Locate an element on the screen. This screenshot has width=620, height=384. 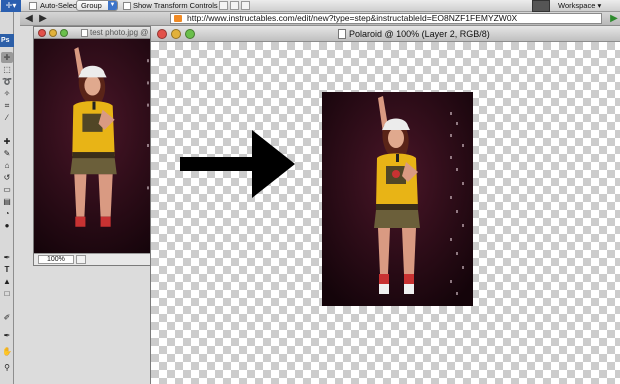
eyedropper-tool-icon: ✒ is located at coordinates (7, 335).